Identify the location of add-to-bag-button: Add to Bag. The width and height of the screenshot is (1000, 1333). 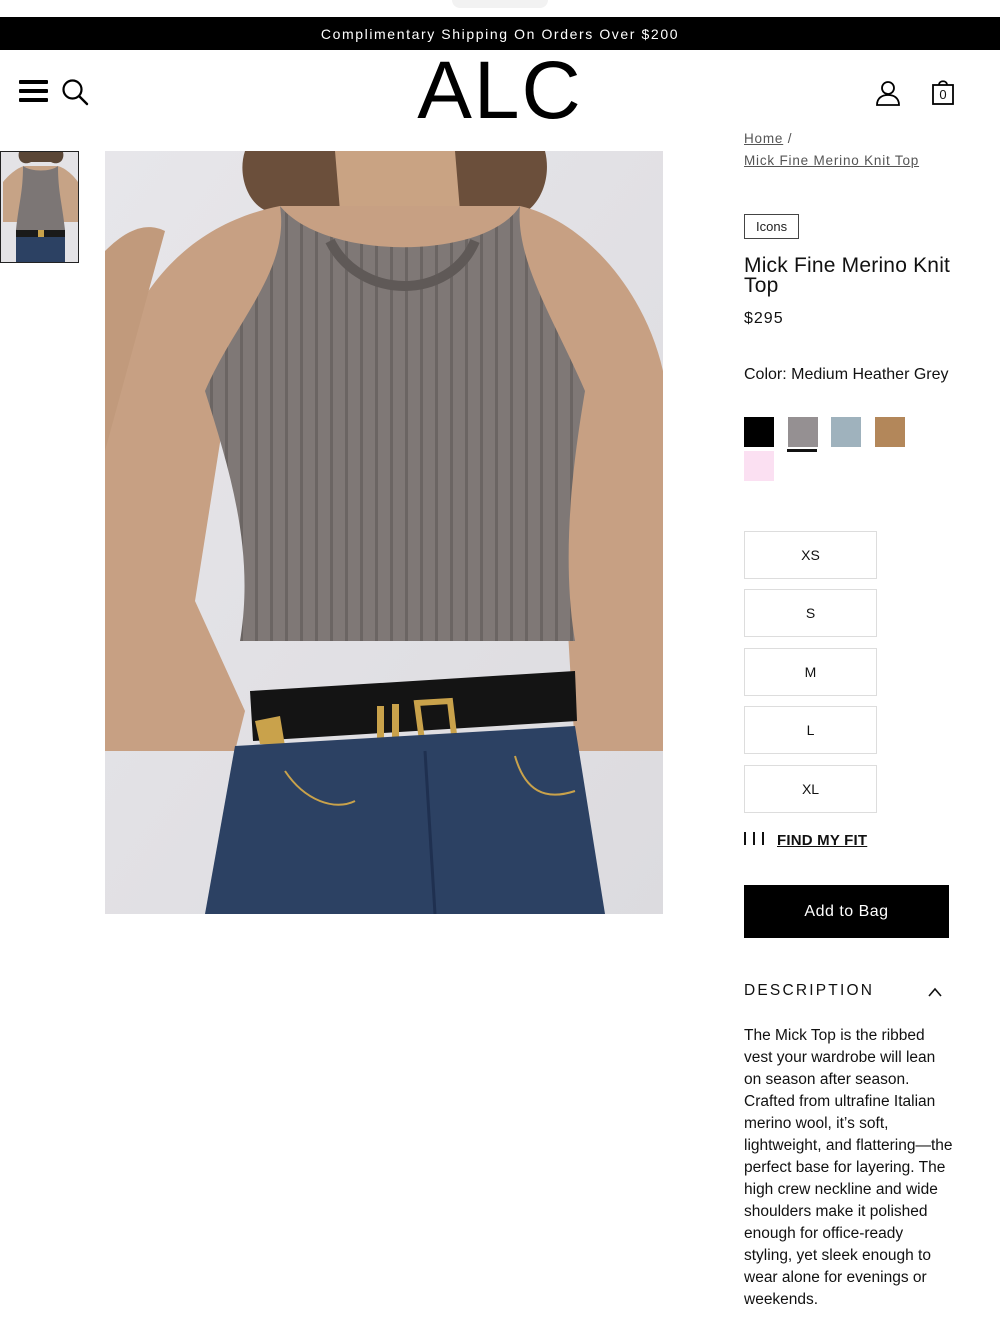
(846, 911).